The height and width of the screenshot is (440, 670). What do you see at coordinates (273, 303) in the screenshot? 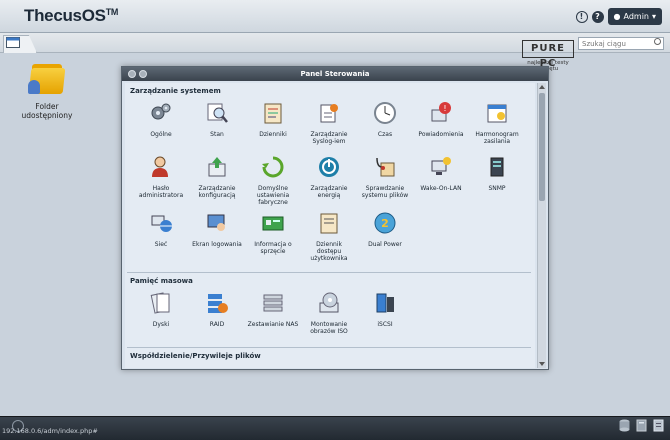
I see `nas-stack-icon` at bounding box center [273, 303].